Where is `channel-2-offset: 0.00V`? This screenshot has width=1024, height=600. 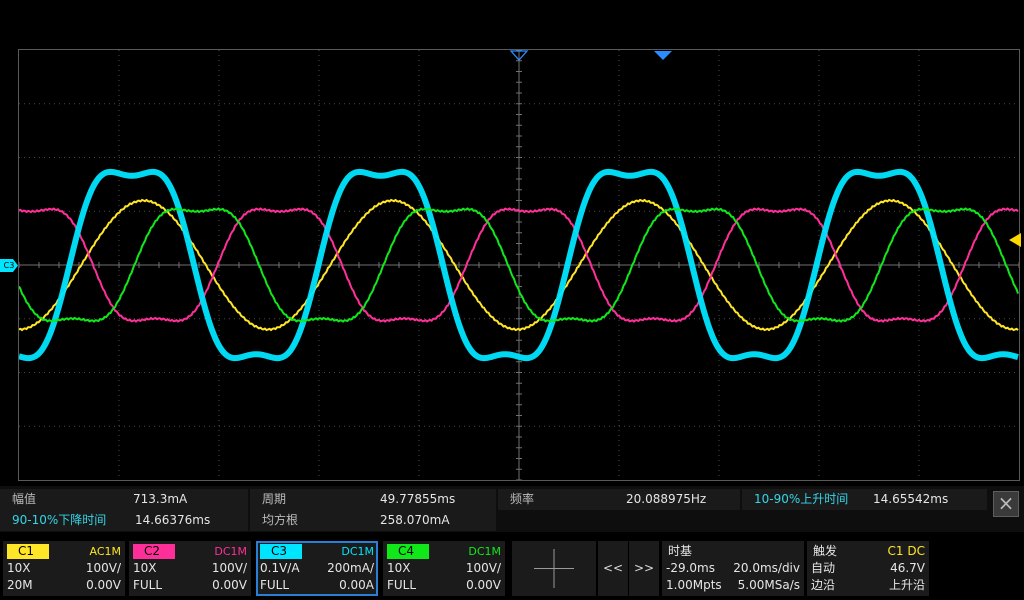 channel-2-offset: 0.00V is located at coordinates (229, 585).